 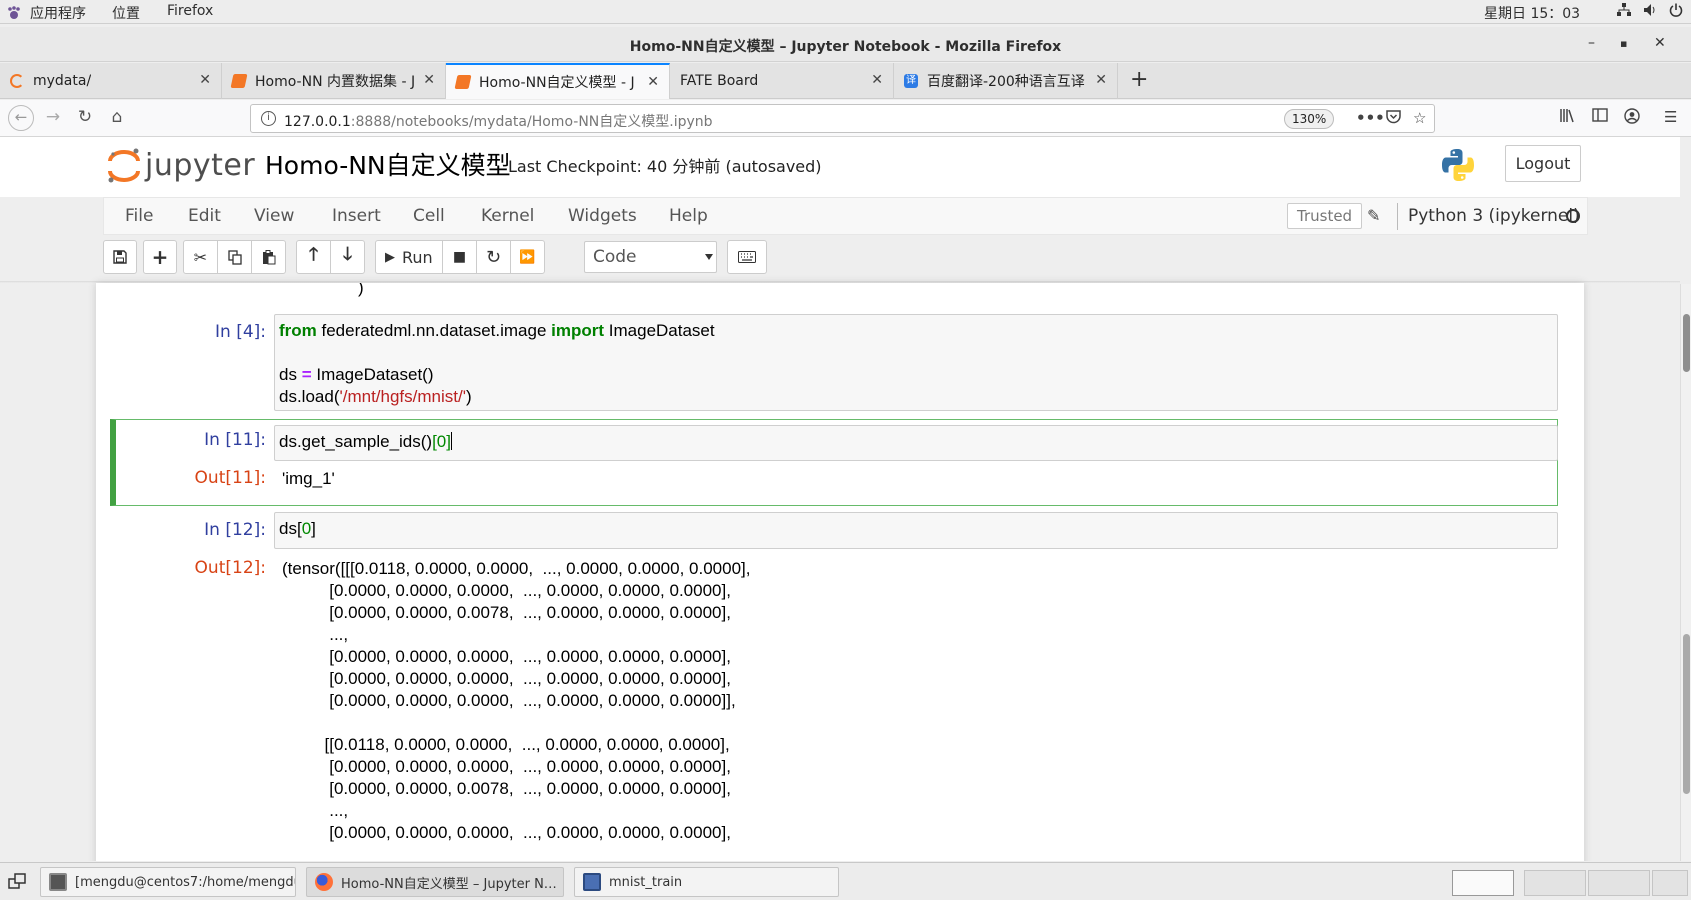 What do you see at coordinates (1568, 117) in the screenshot?
I see `library-icon` at bounding box center [1568, 117].